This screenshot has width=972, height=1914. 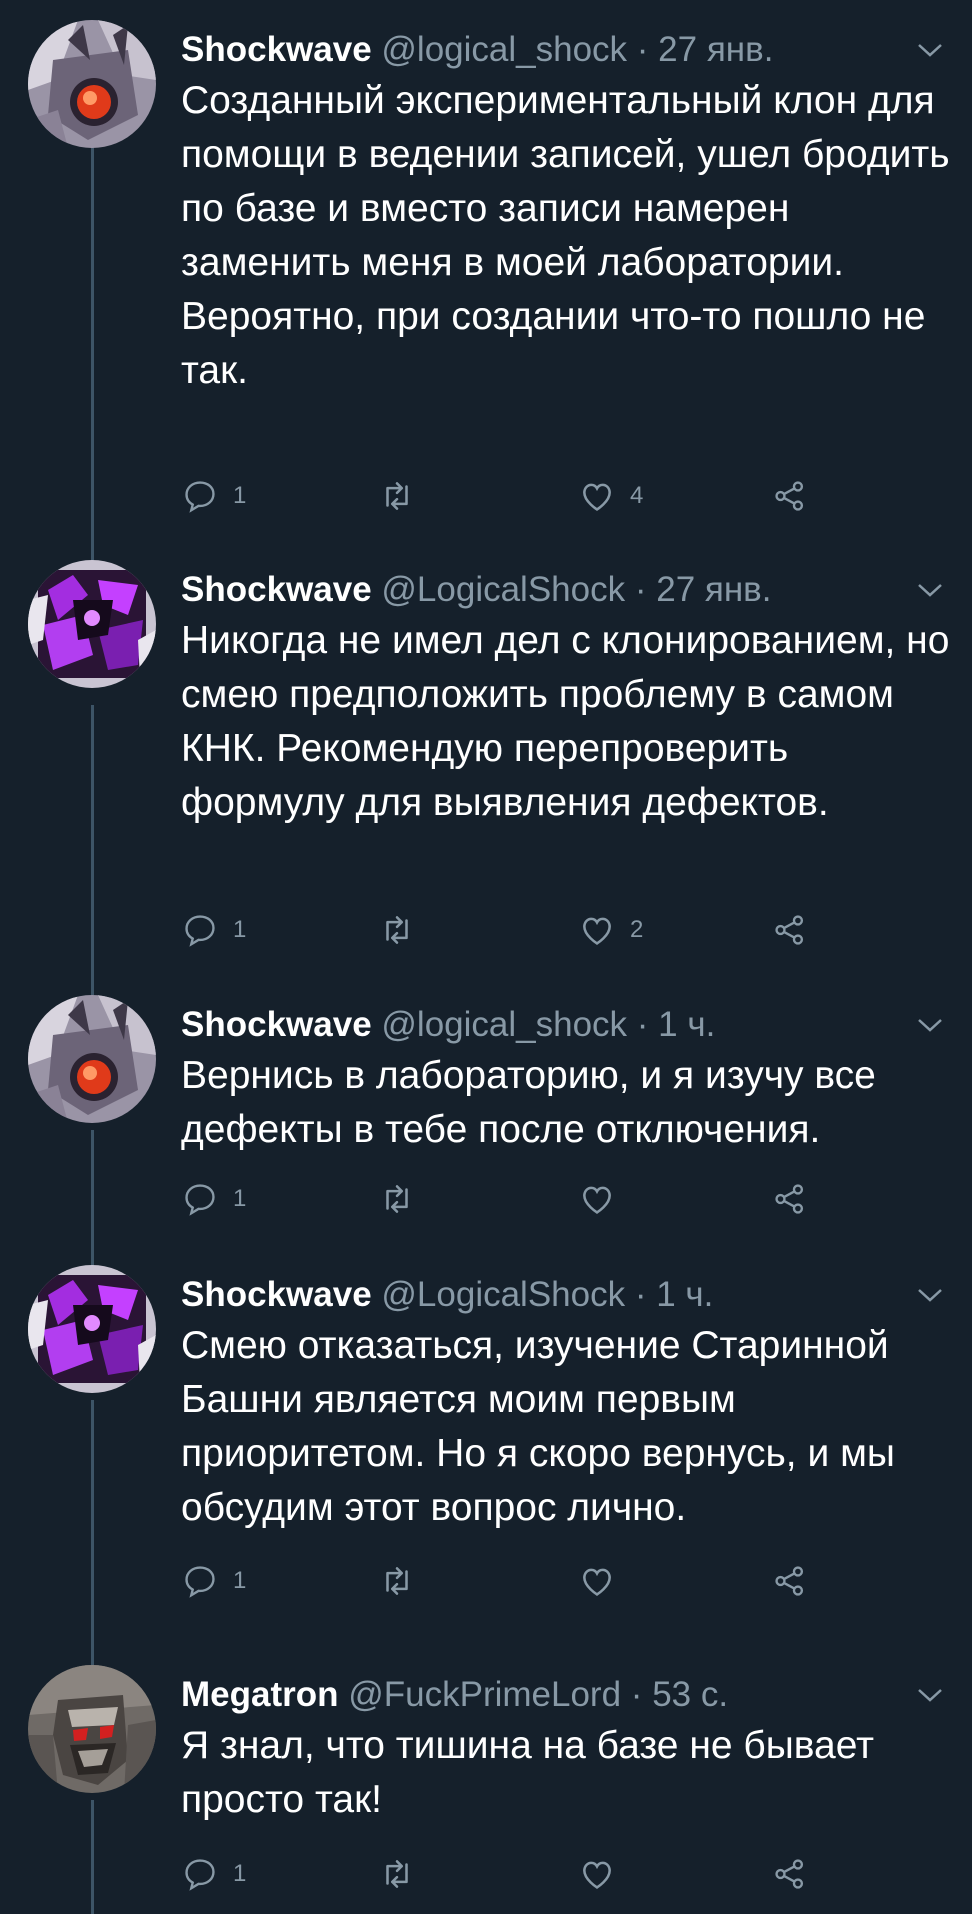 I want to click on tweet-header: Shockwave @LogicalShock · 1 ч., so click(x=566, y=1295).